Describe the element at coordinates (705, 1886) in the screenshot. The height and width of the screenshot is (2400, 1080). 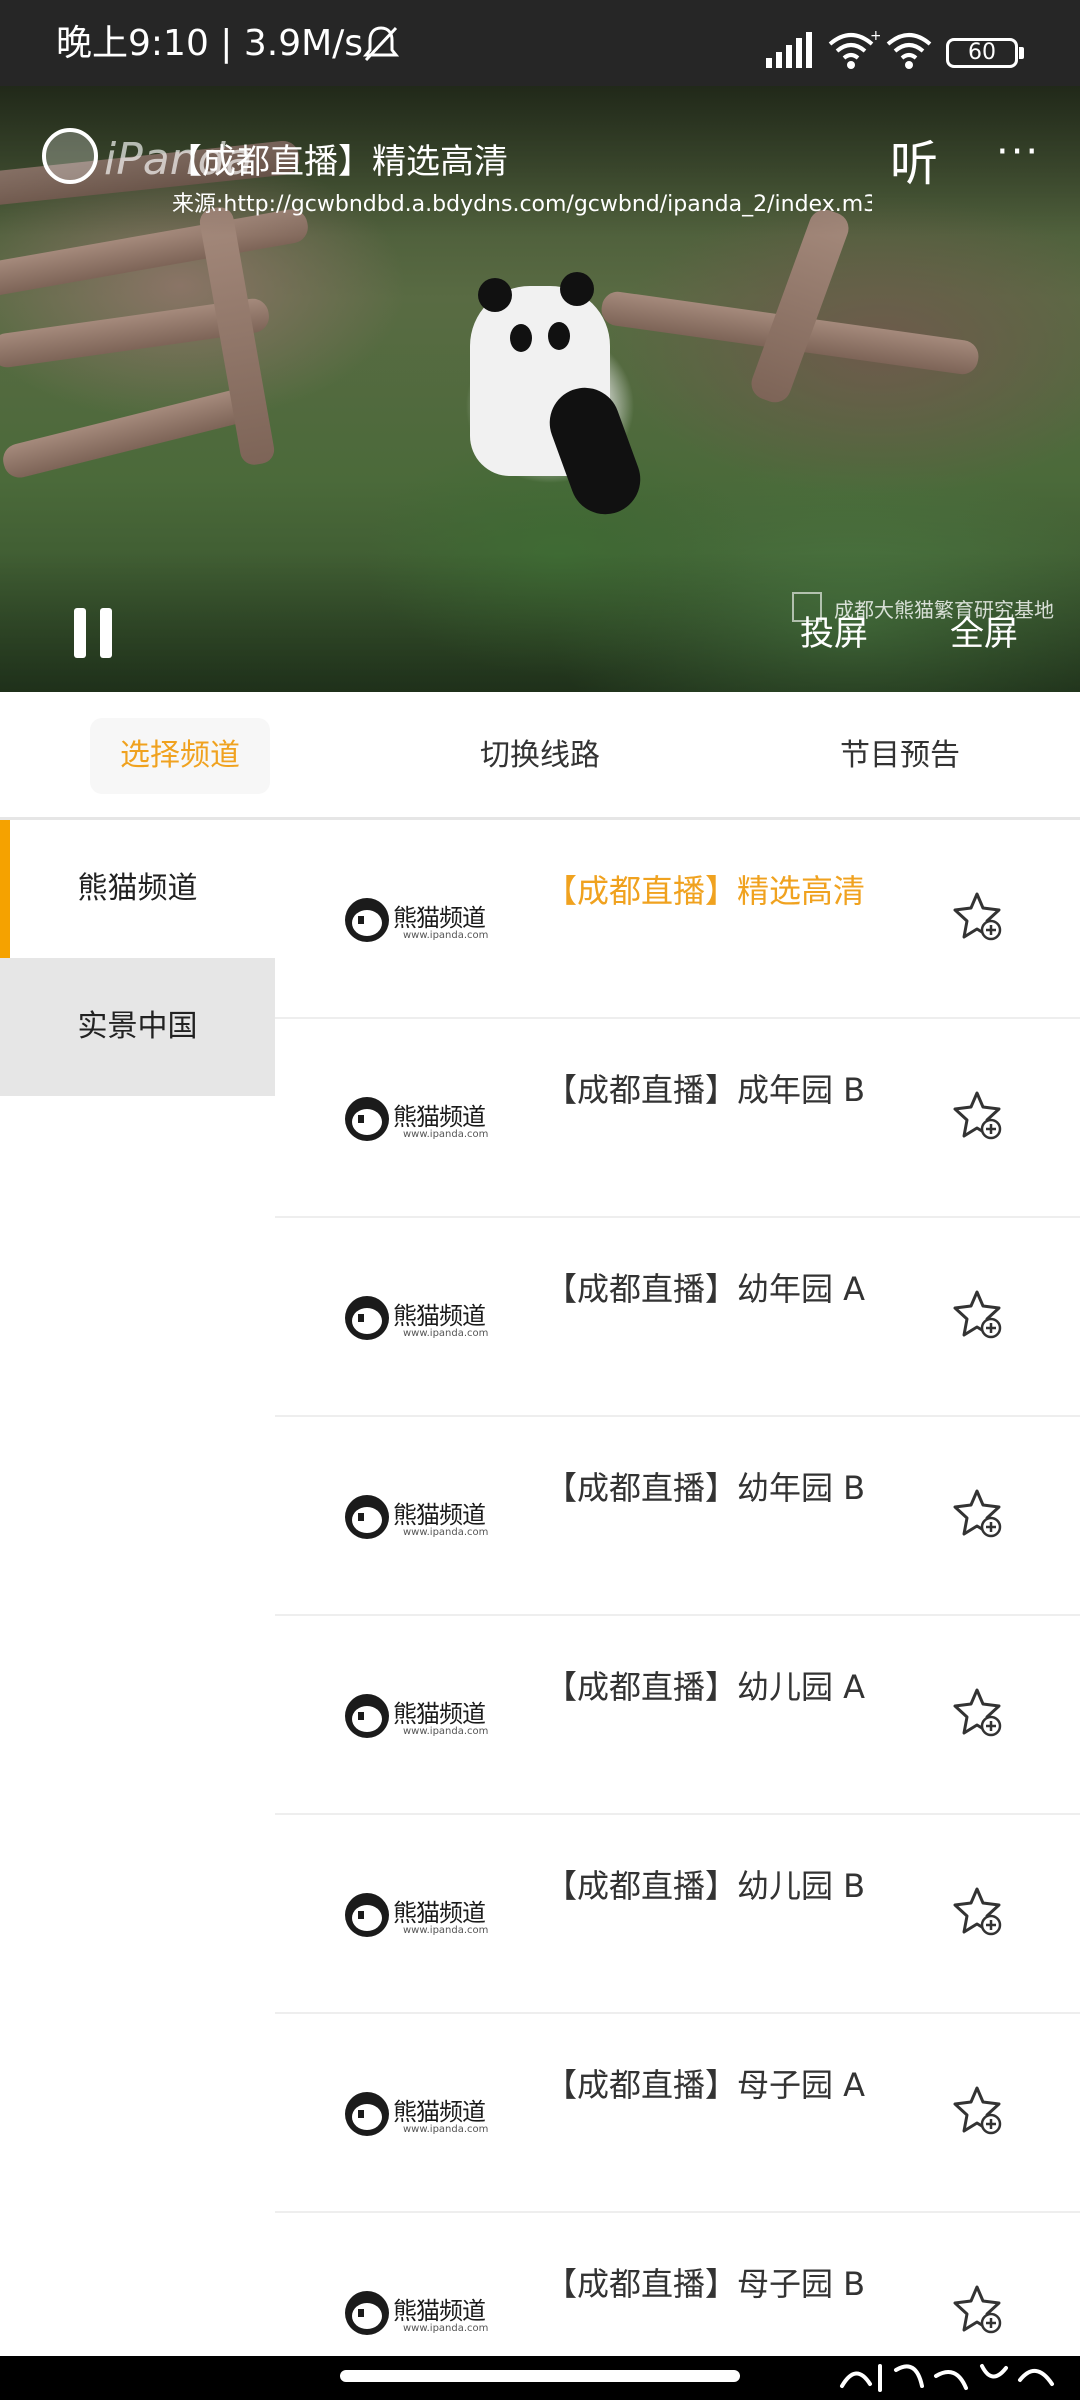
I see `channel-name: 【成都直播】幼儿园 B` at that location.